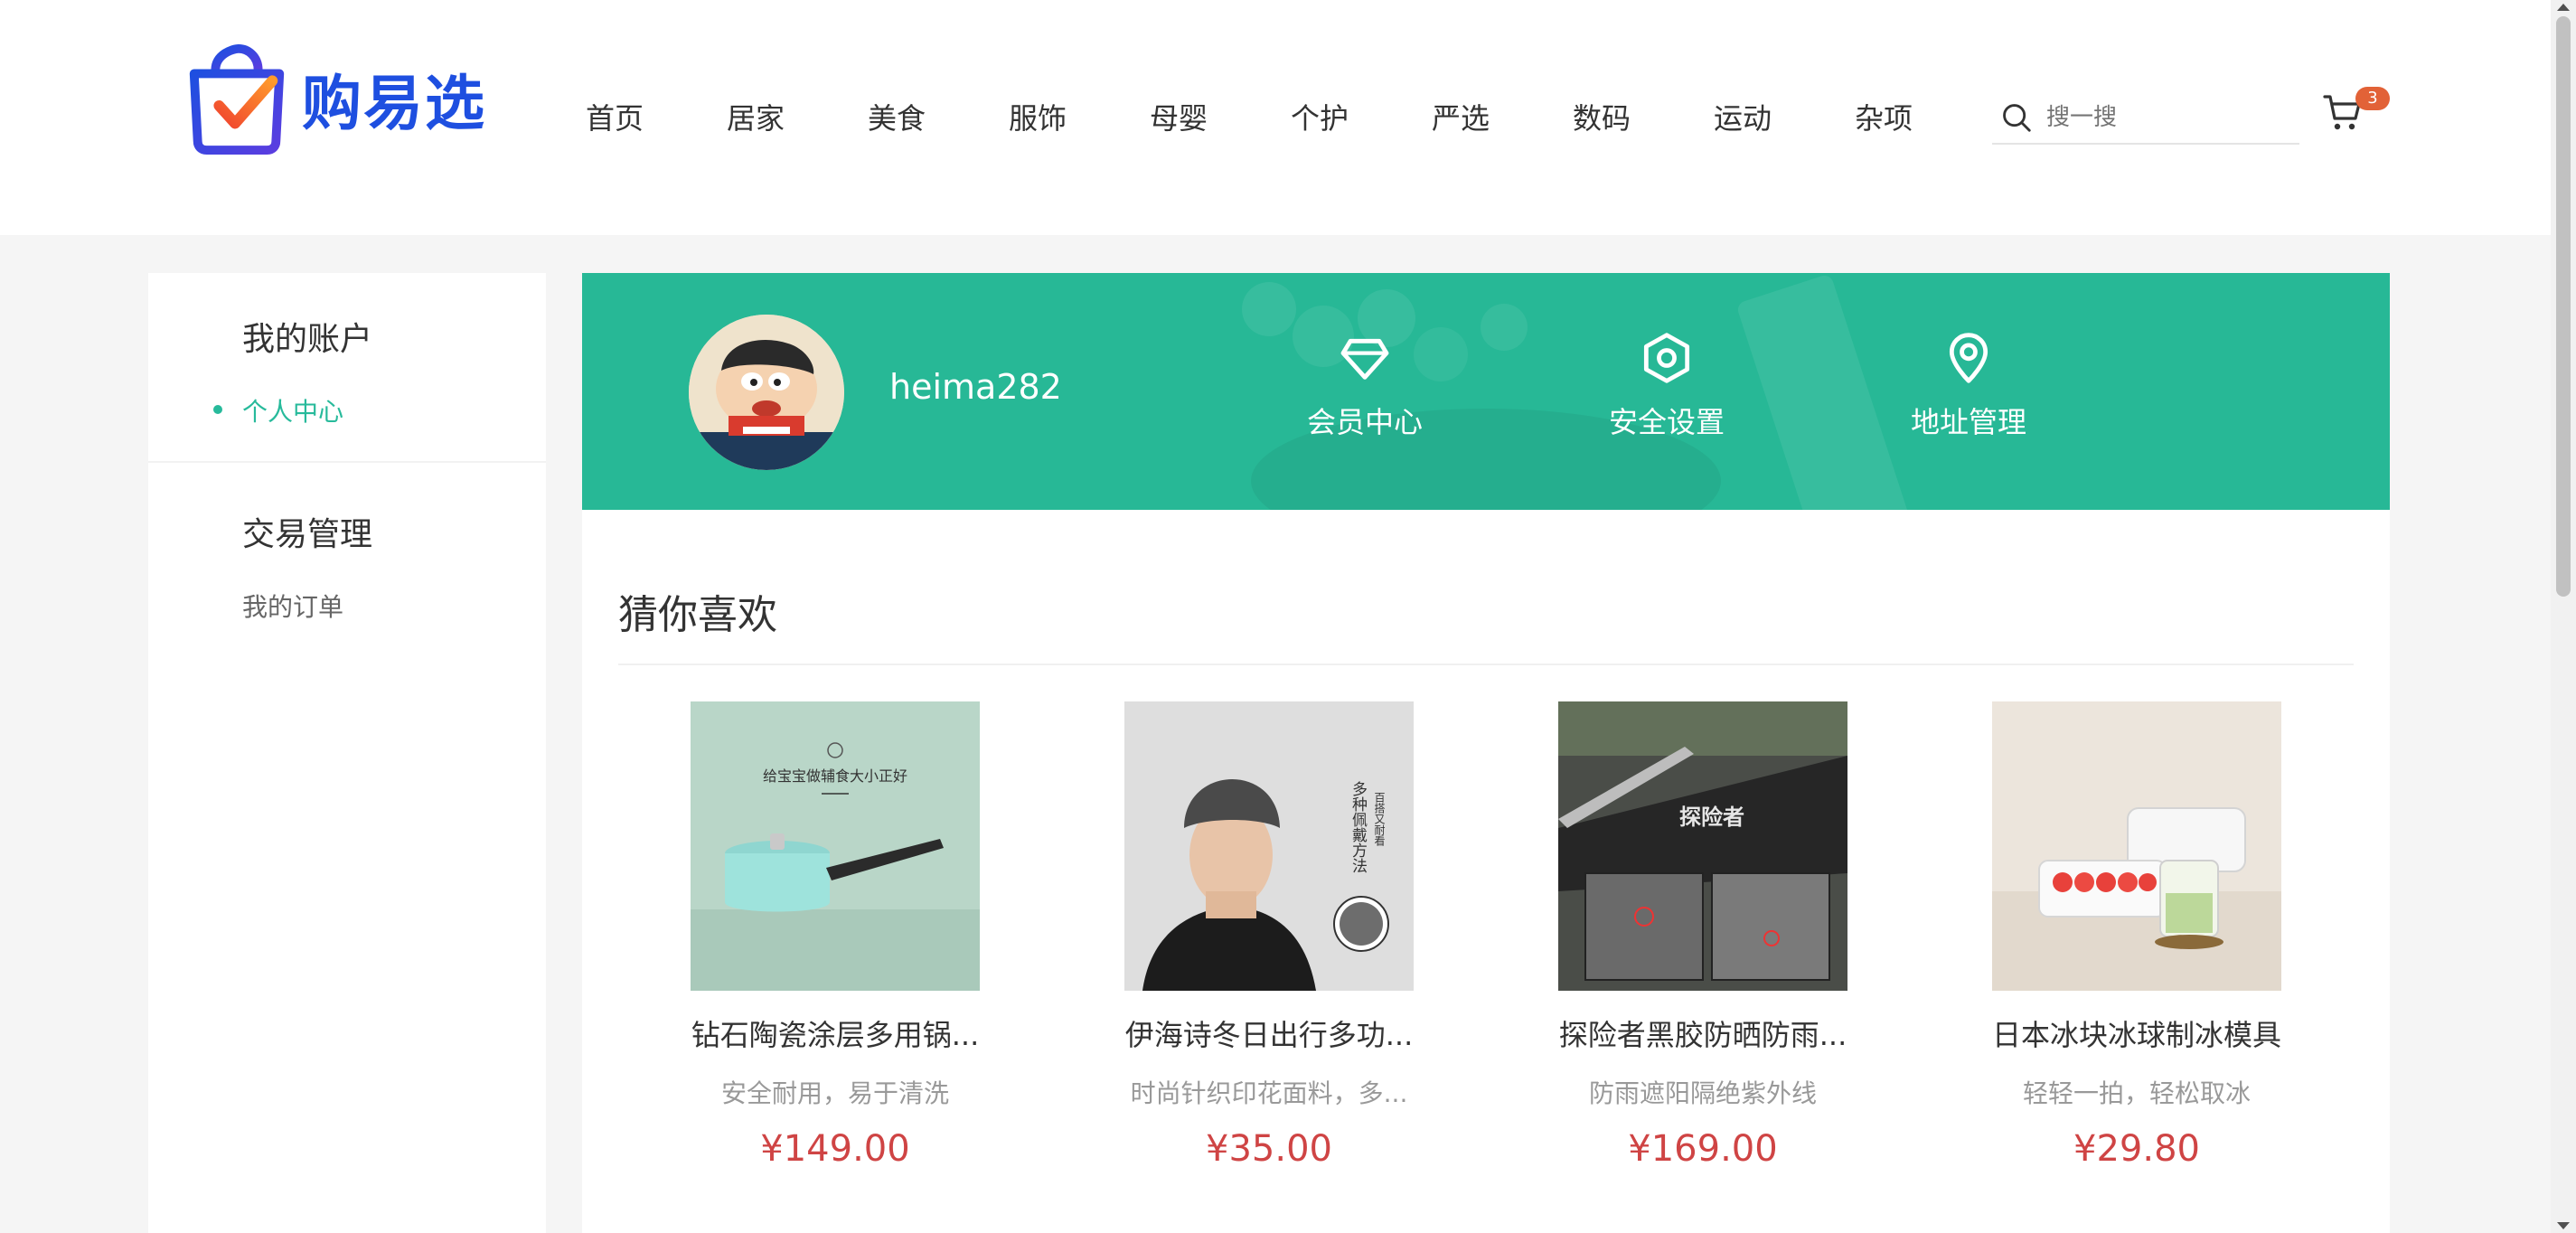  Describe the element at coordinates (379, 410) in the screenshot. I see `sidebar-item-profile-center: 个人中心` at that location.